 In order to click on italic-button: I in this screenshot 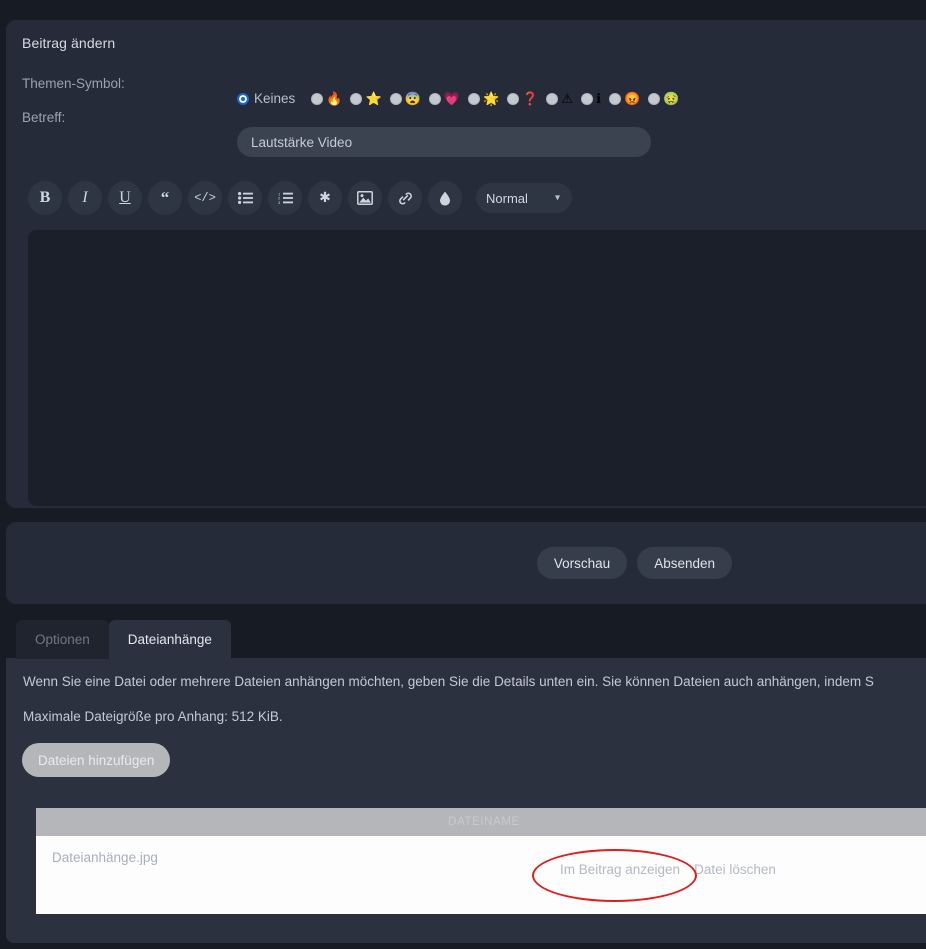, I will do `click(85, 198)`.